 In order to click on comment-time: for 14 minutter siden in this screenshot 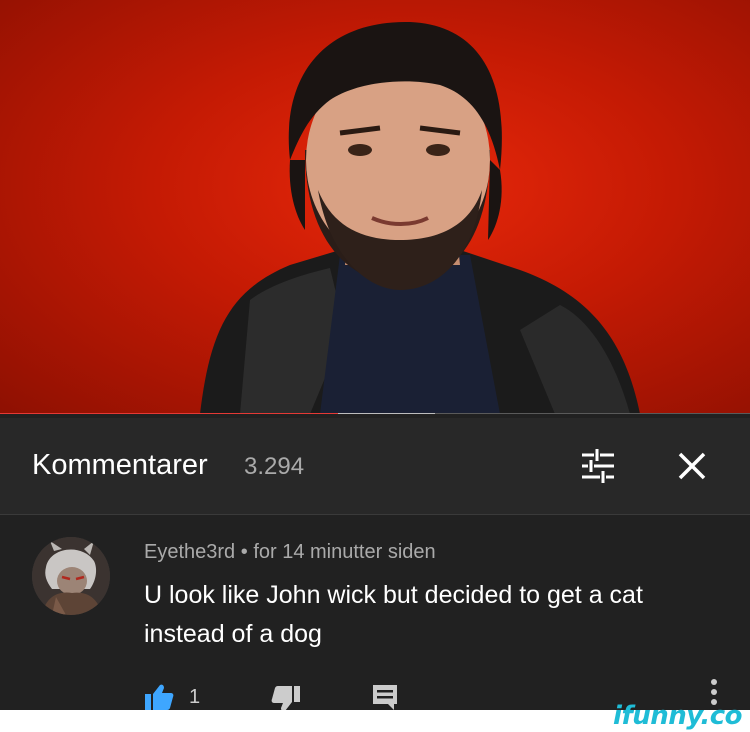, I will do `click(344, 552)`.